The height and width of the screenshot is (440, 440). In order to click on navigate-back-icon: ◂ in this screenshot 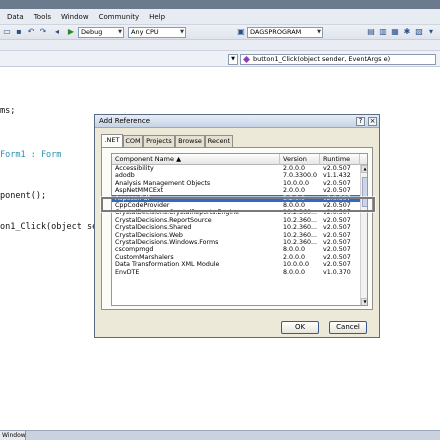, I will do `click(57, 32)`.